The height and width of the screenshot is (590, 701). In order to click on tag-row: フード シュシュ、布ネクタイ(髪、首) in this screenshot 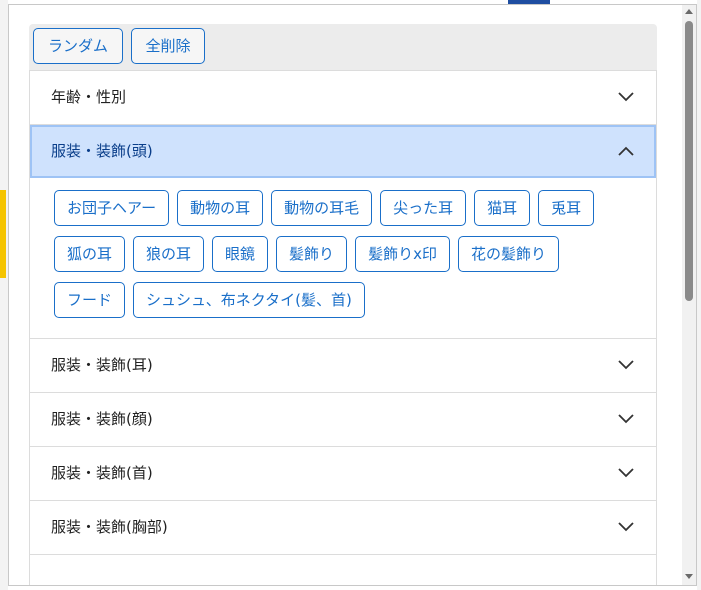, I will do `click(355, 300)`.